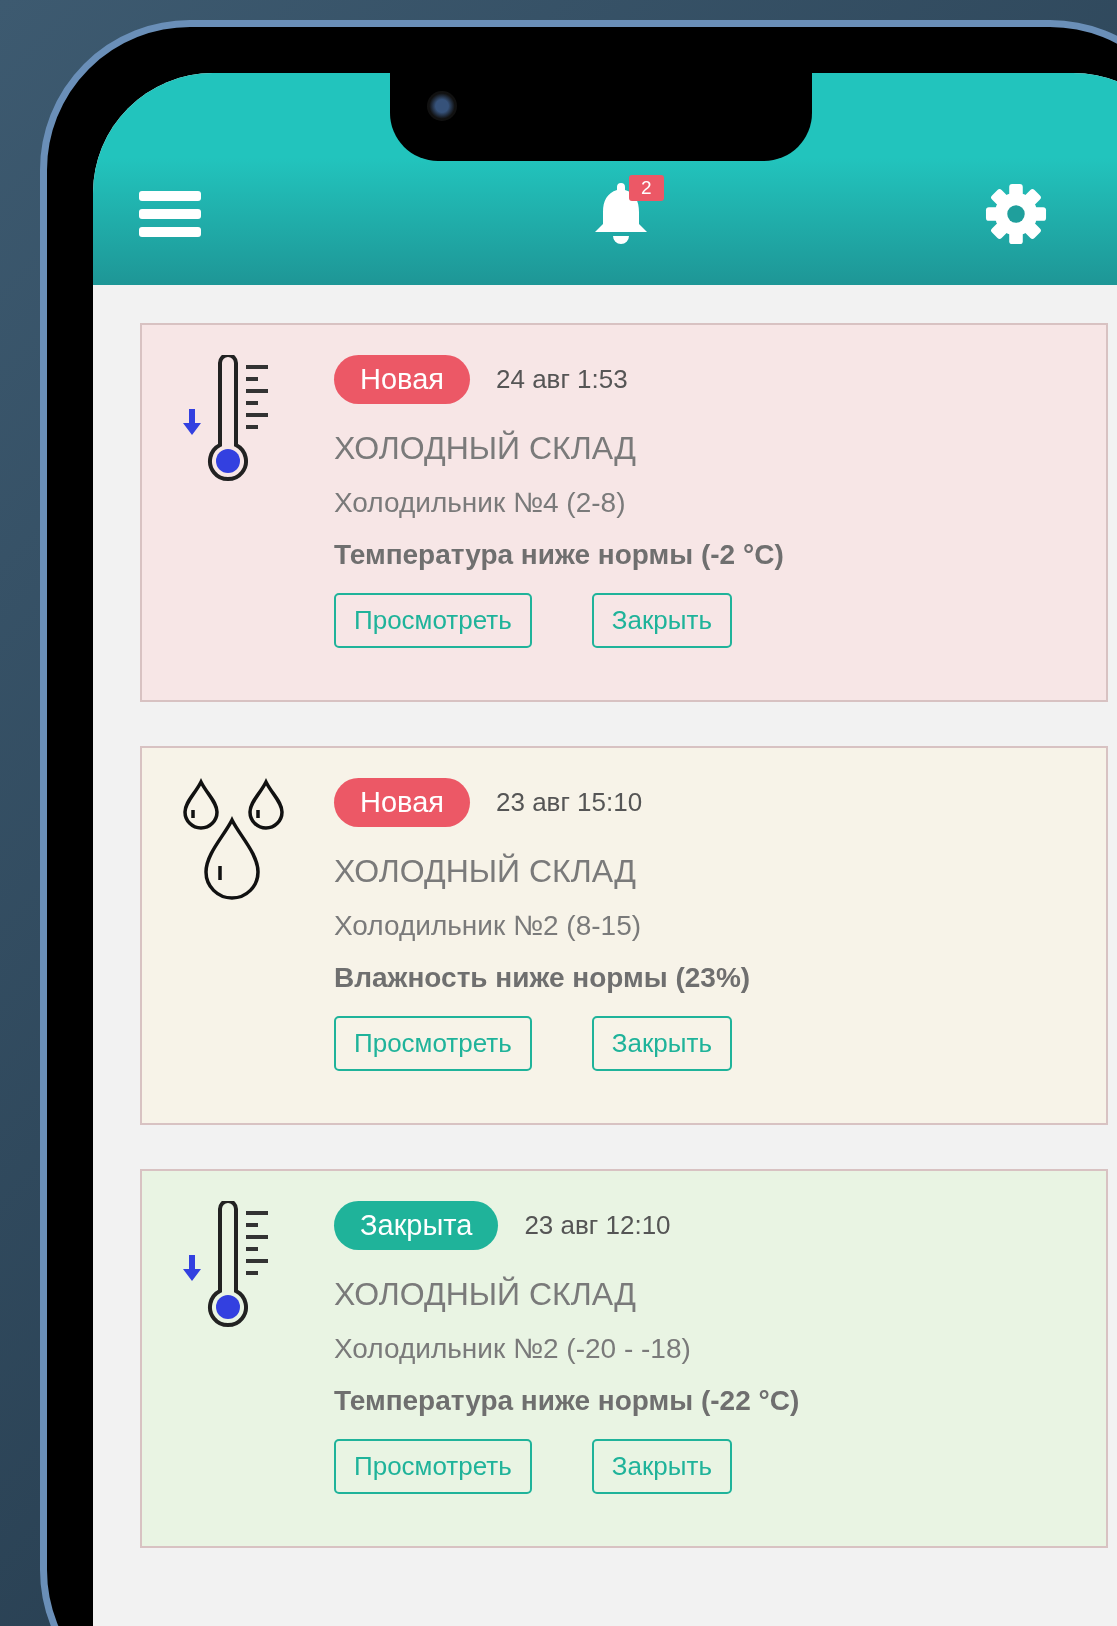 The width and height of the screenshot is (1117, 1626). What do you see at coordinates (480, 503) in the screenshot?
I see `device-name: Холодильник №4 (2-8)` at bounding box center [480, 503].